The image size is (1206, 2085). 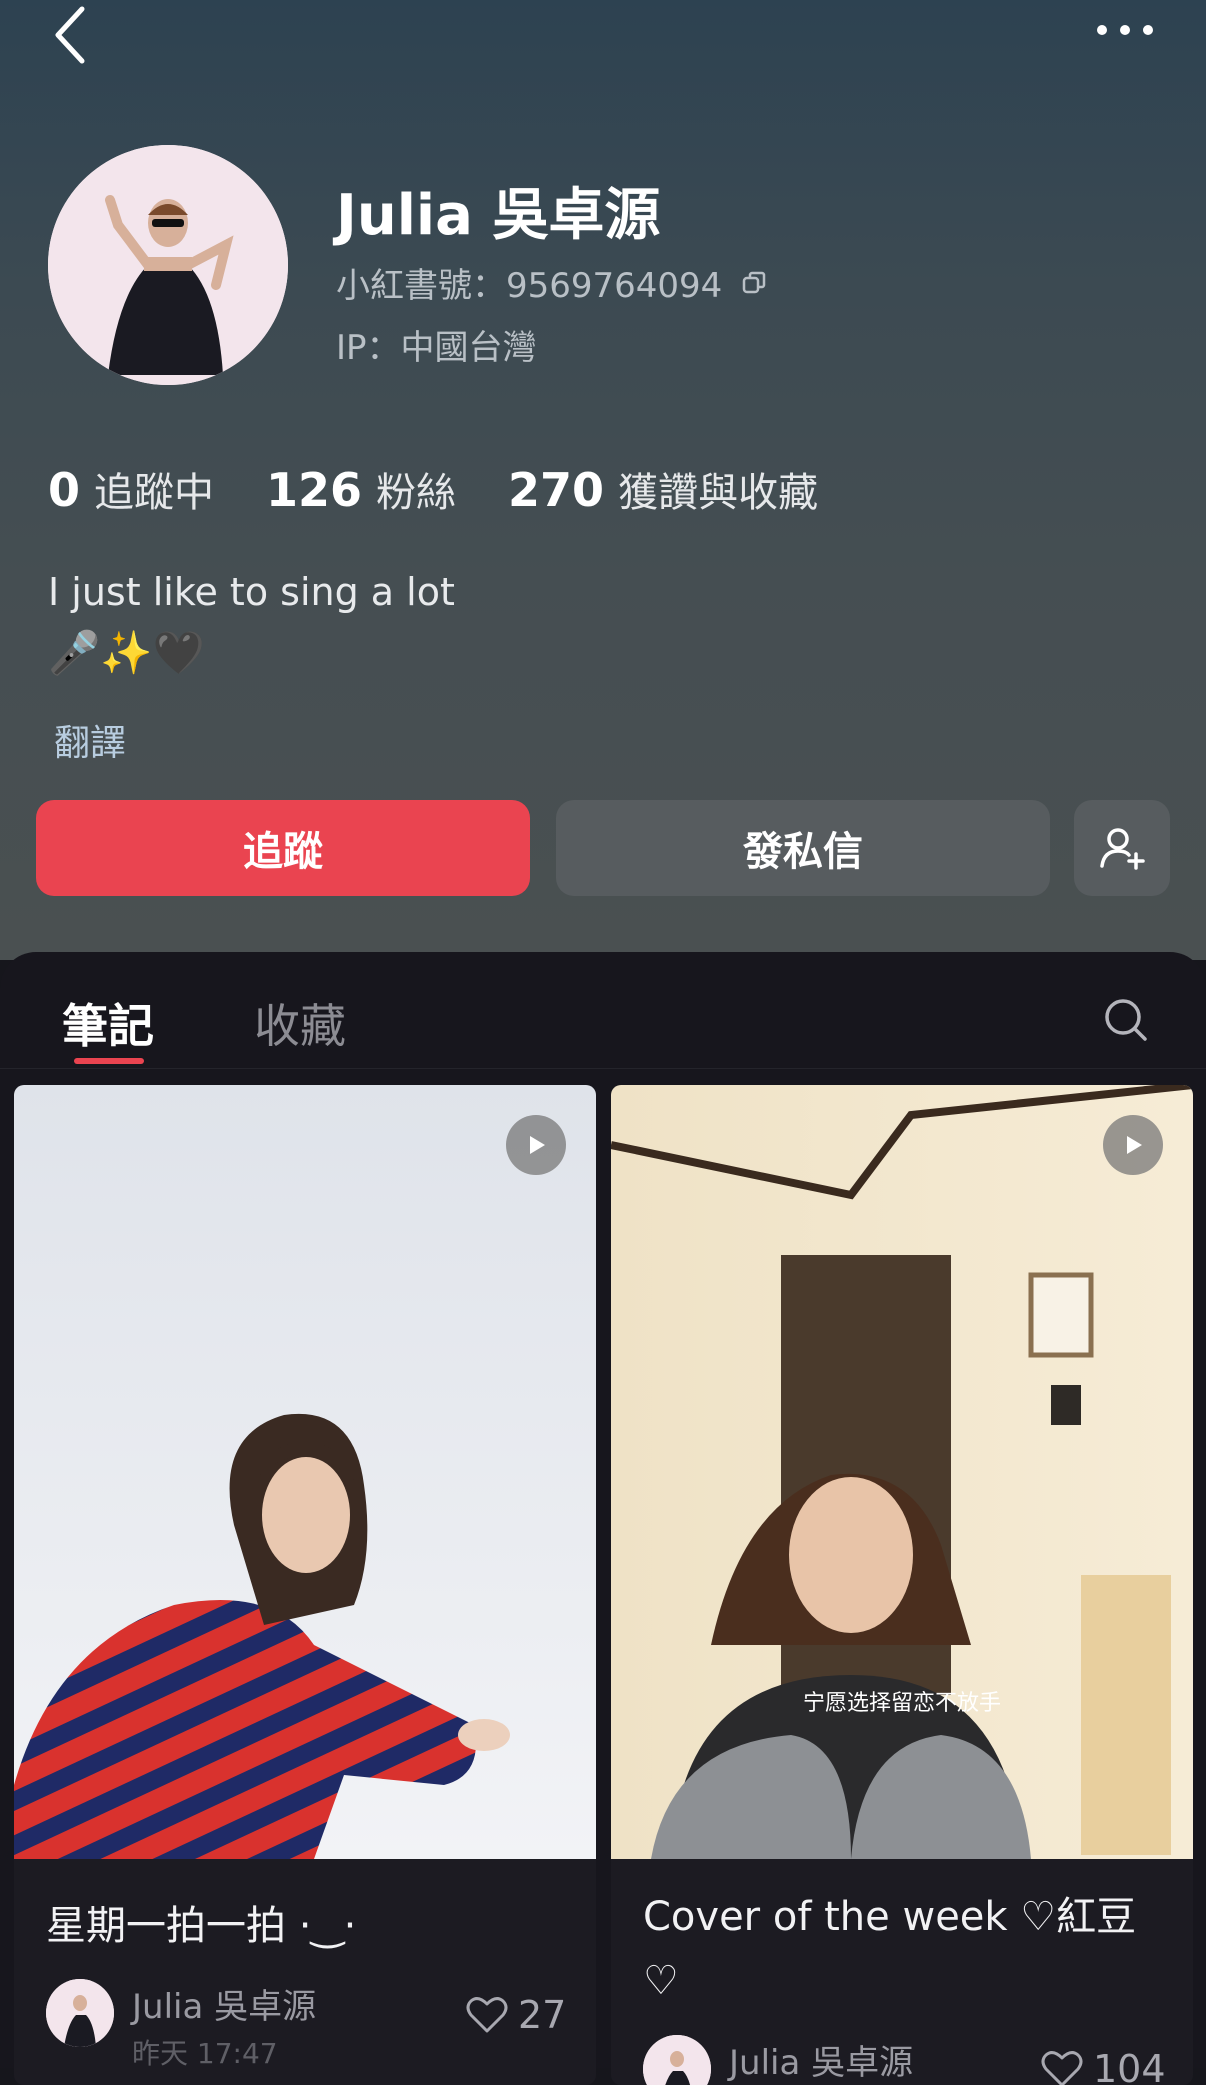 I want to click on stat-label: 粉絲, so click(x=416, y=493).